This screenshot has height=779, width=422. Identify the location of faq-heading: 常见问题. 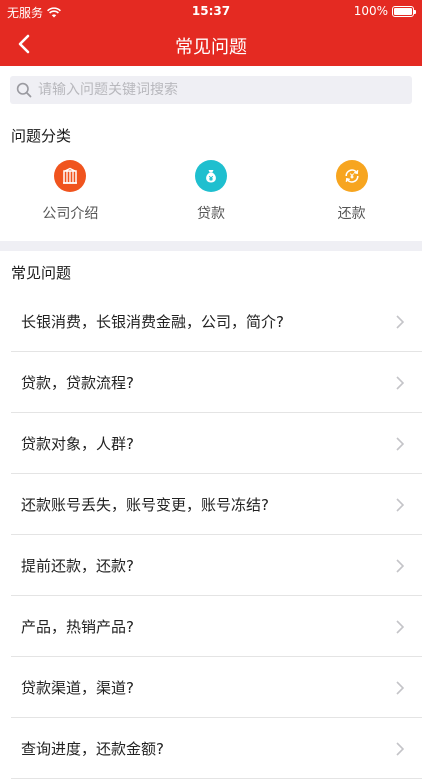
(41, 273).